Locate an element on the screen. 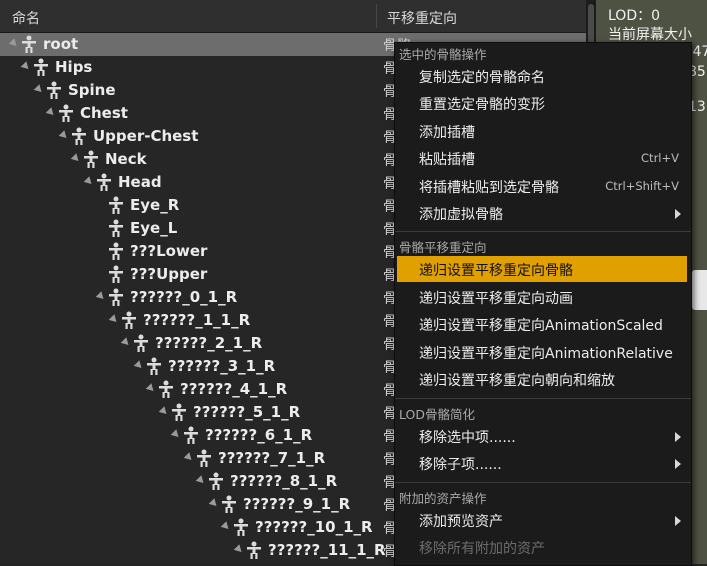  name-column-header: 命名 is located at coordinates (26, 18).